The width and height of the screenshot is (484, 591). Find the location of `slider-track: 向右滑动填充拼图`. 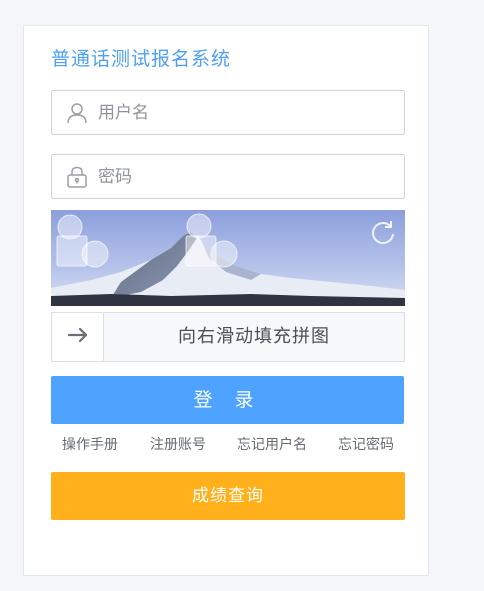

slider-track: 向右滑动填充拼图 is located at coordinates (228, 337).